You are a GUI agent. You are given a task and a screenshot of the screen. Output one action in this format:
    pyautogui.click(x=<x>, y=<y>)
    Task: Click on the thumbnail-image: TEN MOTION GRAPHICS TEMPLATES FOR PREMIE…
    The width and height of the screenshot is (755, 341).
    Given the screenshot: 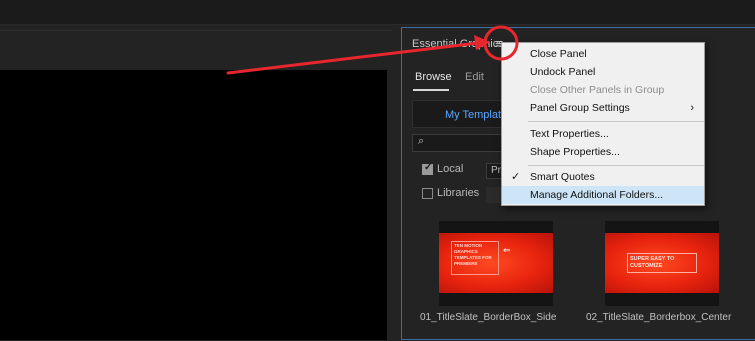 What is the action you would take?
    pyautogui.click(x=496, y=263)
    